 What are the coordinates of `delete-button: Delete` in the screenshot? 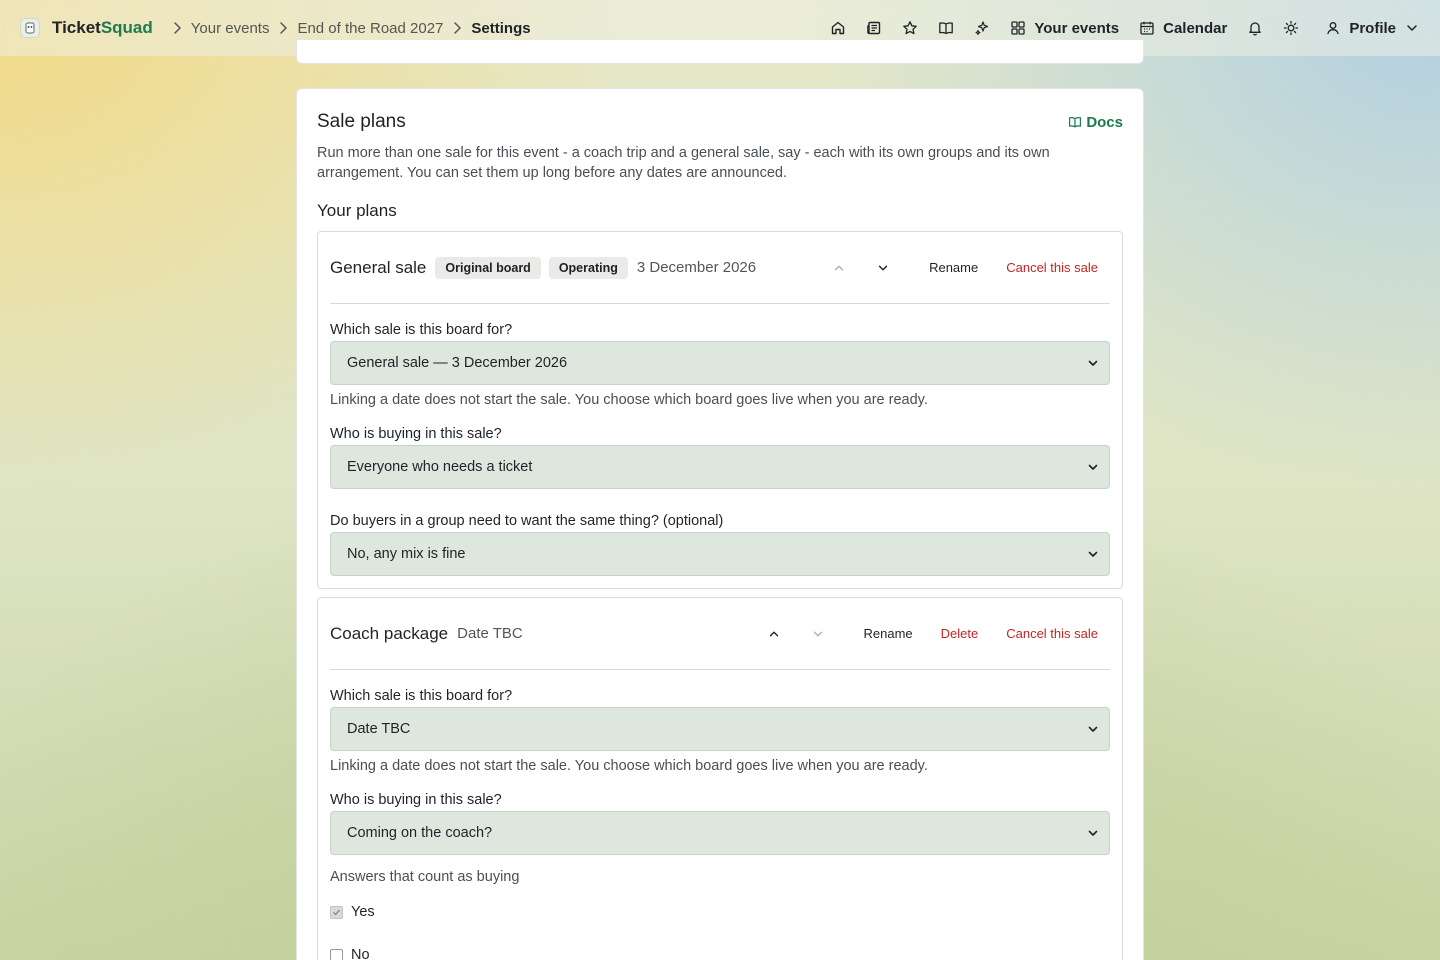 It's located at (960, 633).